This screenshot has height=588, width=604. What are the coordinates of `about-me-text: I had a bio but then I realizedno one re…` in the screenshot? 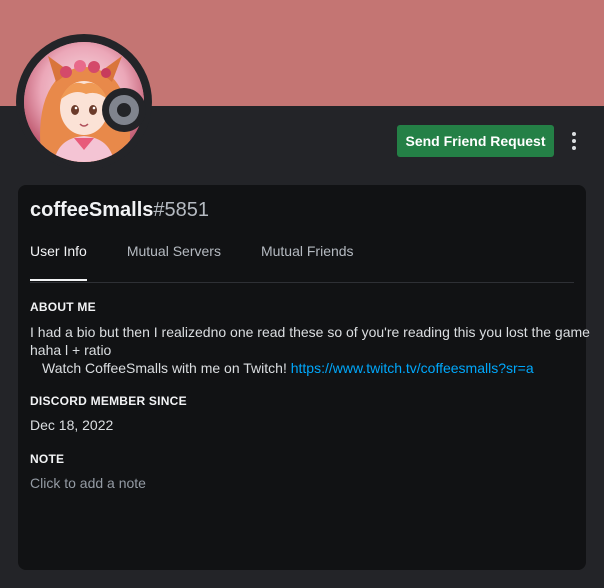 It's located at (310, 350).